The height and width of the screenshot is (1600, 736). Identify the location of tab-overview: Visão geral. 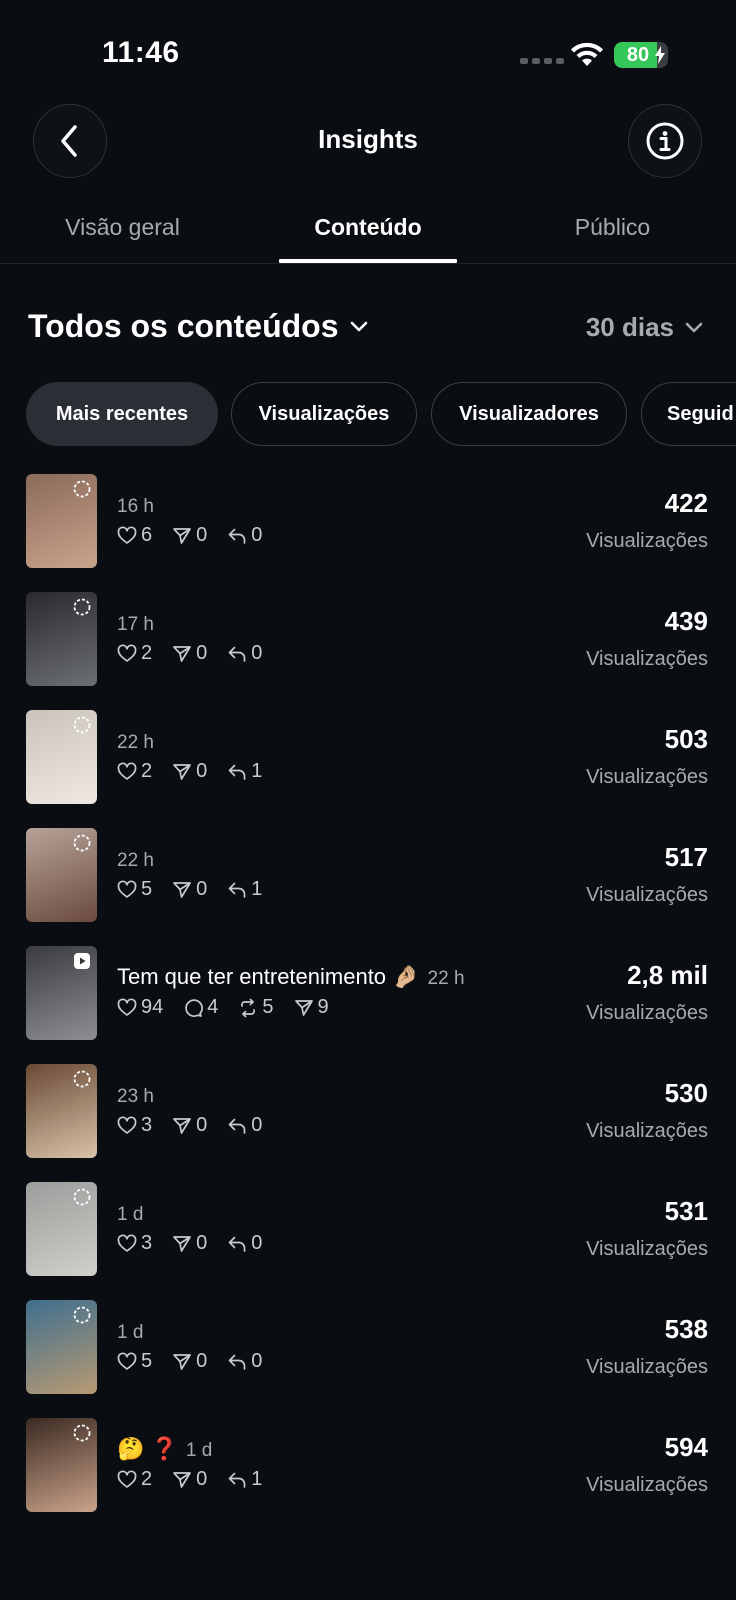
(122, 227).